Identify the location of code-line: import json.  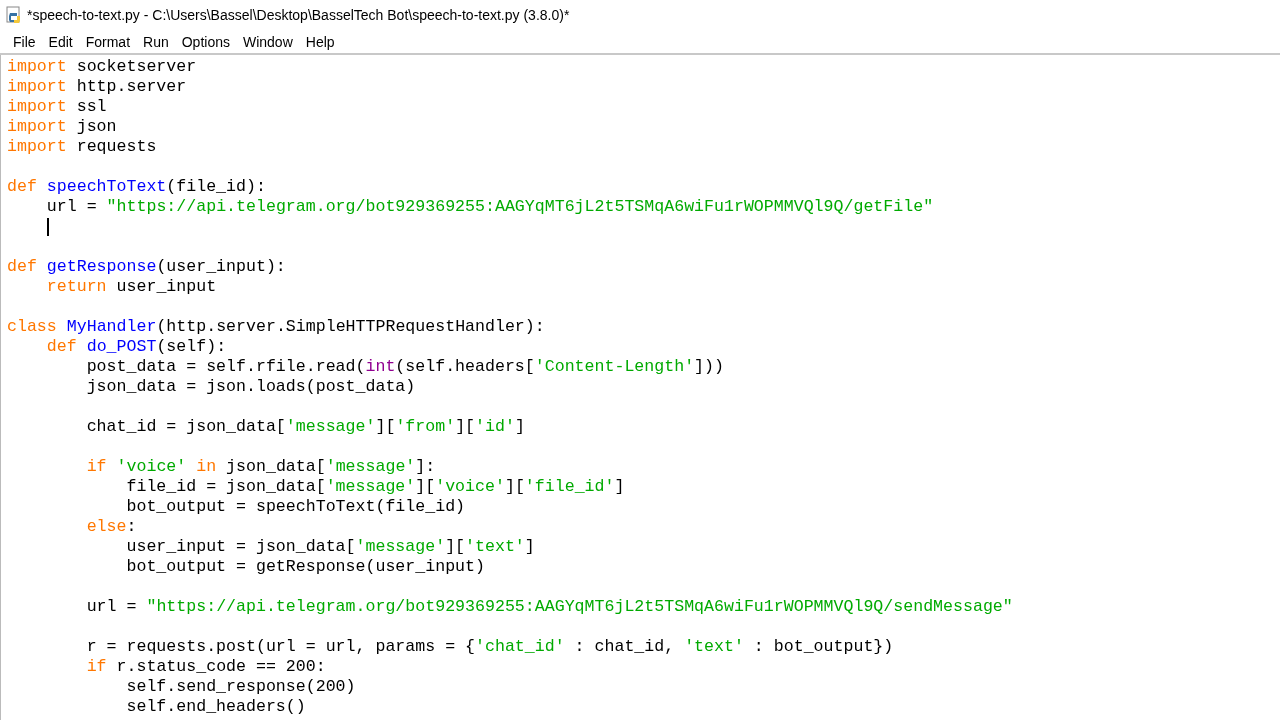
(62, 127).